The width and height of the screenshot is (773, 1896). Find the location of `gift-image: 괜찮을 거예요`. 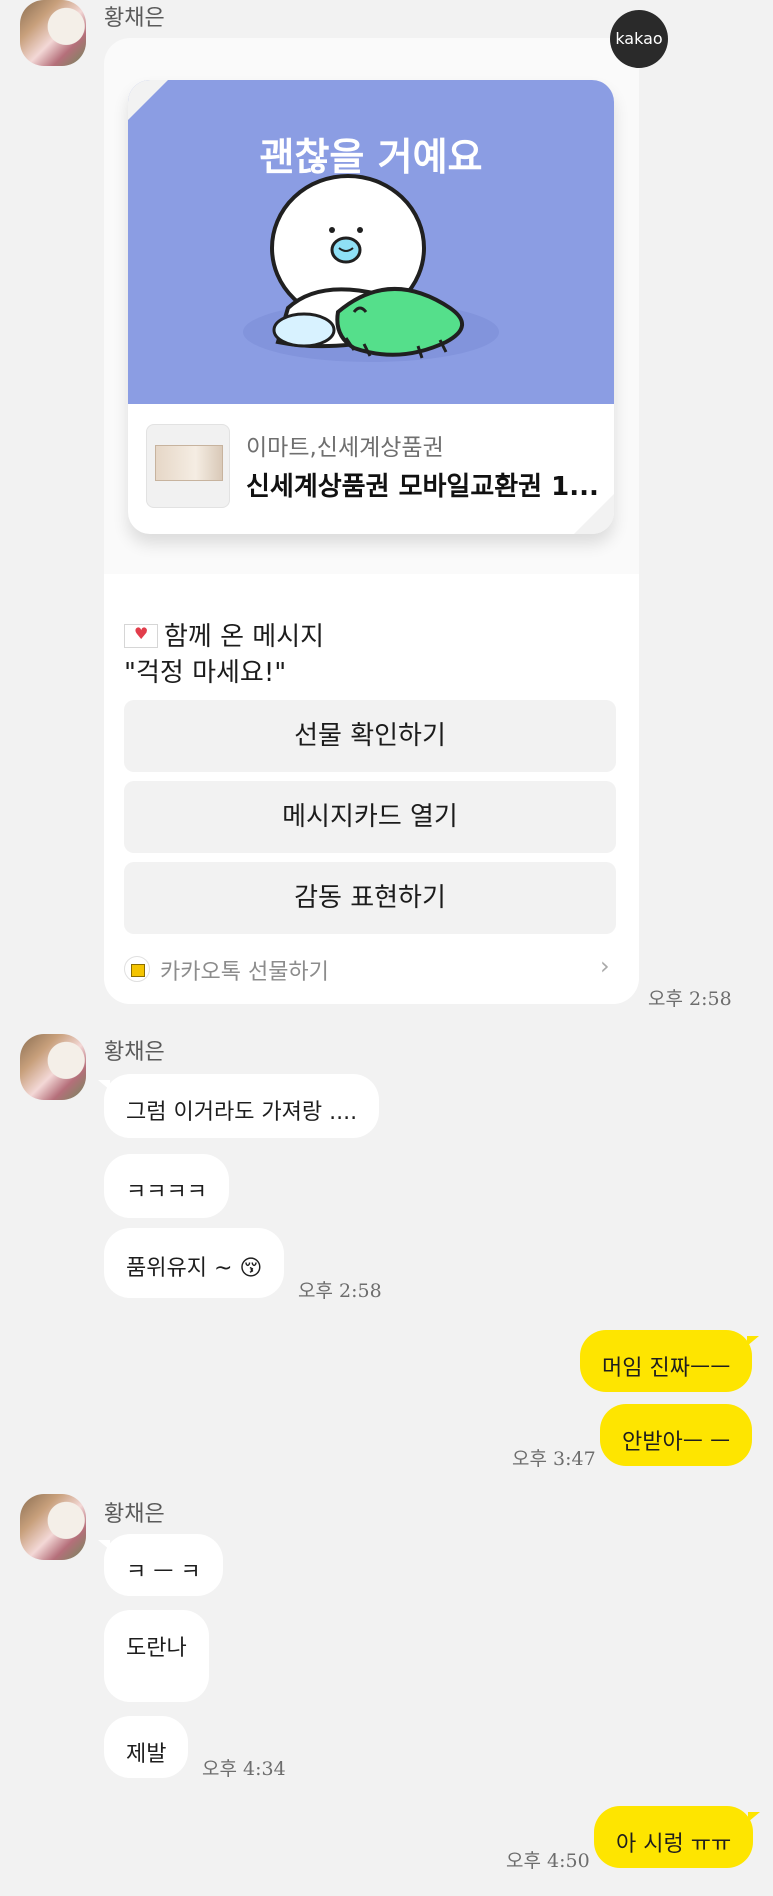

gift-image: 괜찮을 거예요 is located at coordinates (371, 242).